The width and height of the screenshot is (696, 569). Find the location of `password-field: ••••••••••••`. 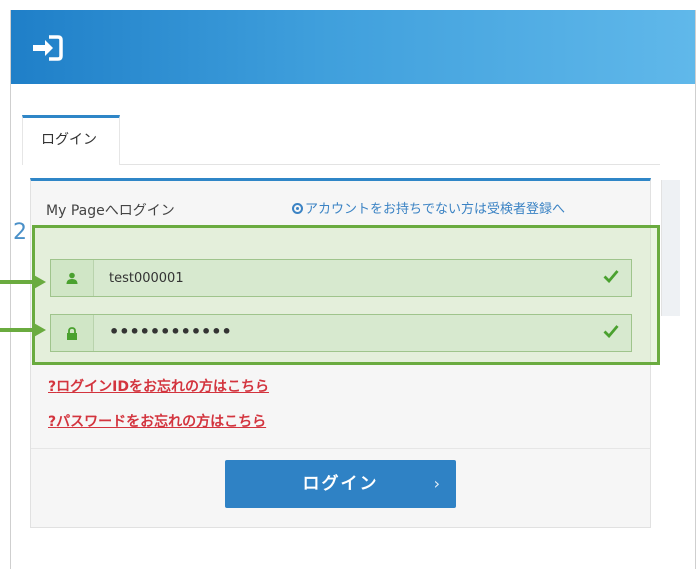

password-field: •••••••••••• is located at coordinates (341, 333).